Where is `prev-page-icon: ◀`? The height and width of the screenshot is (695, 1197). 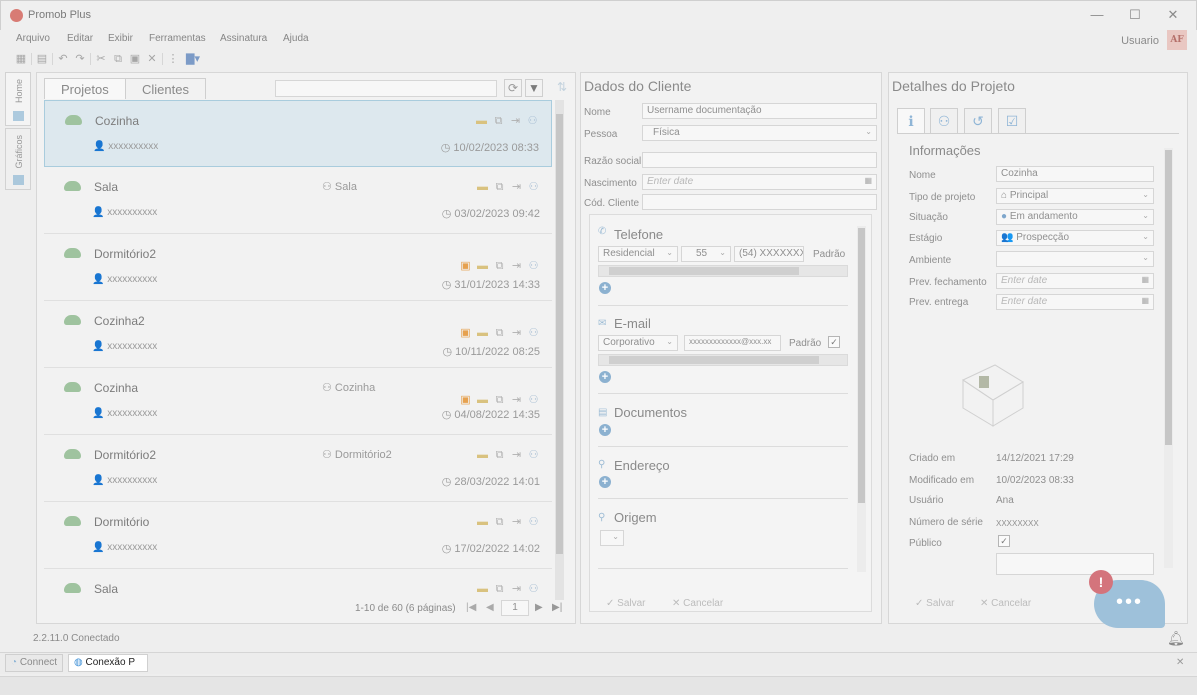
prev-page-icon: ◀ is located at coordinates (490, 607).